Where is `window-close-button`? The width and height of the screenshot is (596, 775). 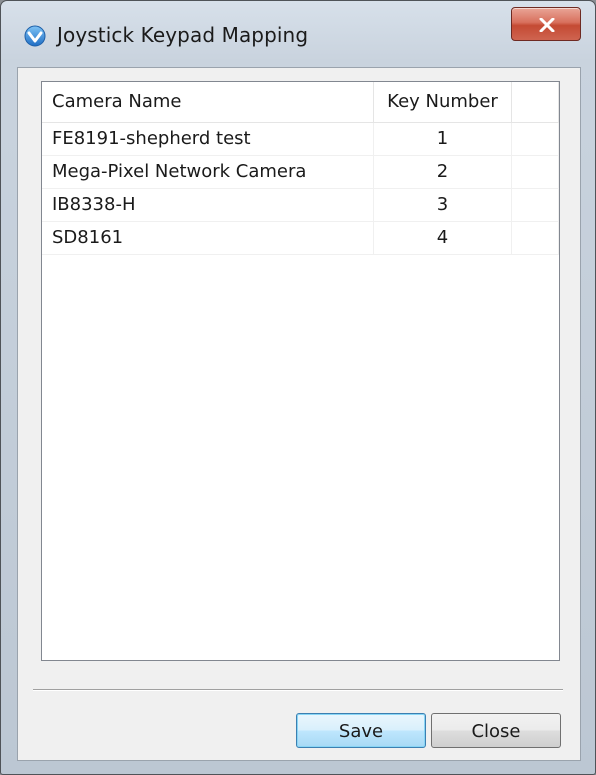 window-close-button is located at coordinates (546, 24).